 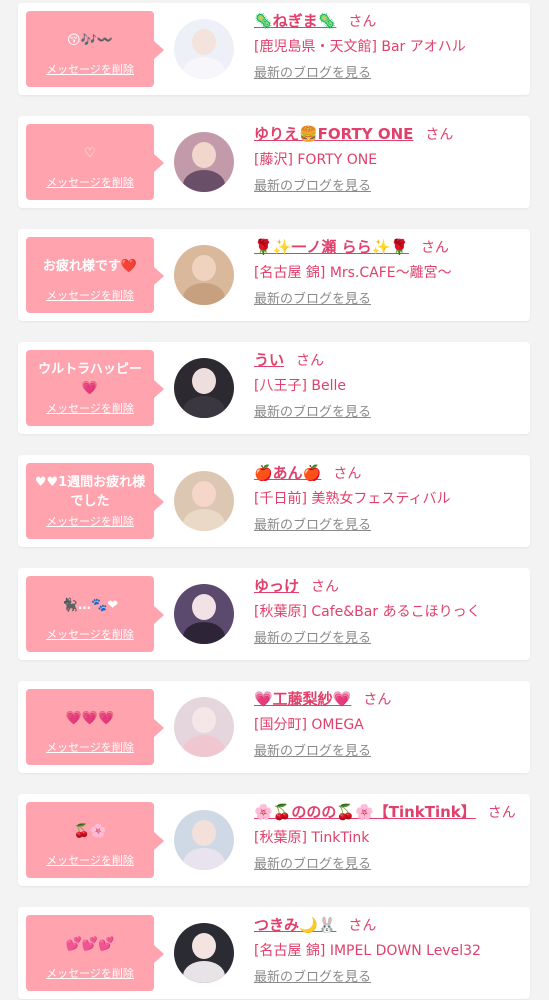 I want to click on shop-label: [鹿児島県・天文館] Bar アオハル, so click(x=360, y=47).